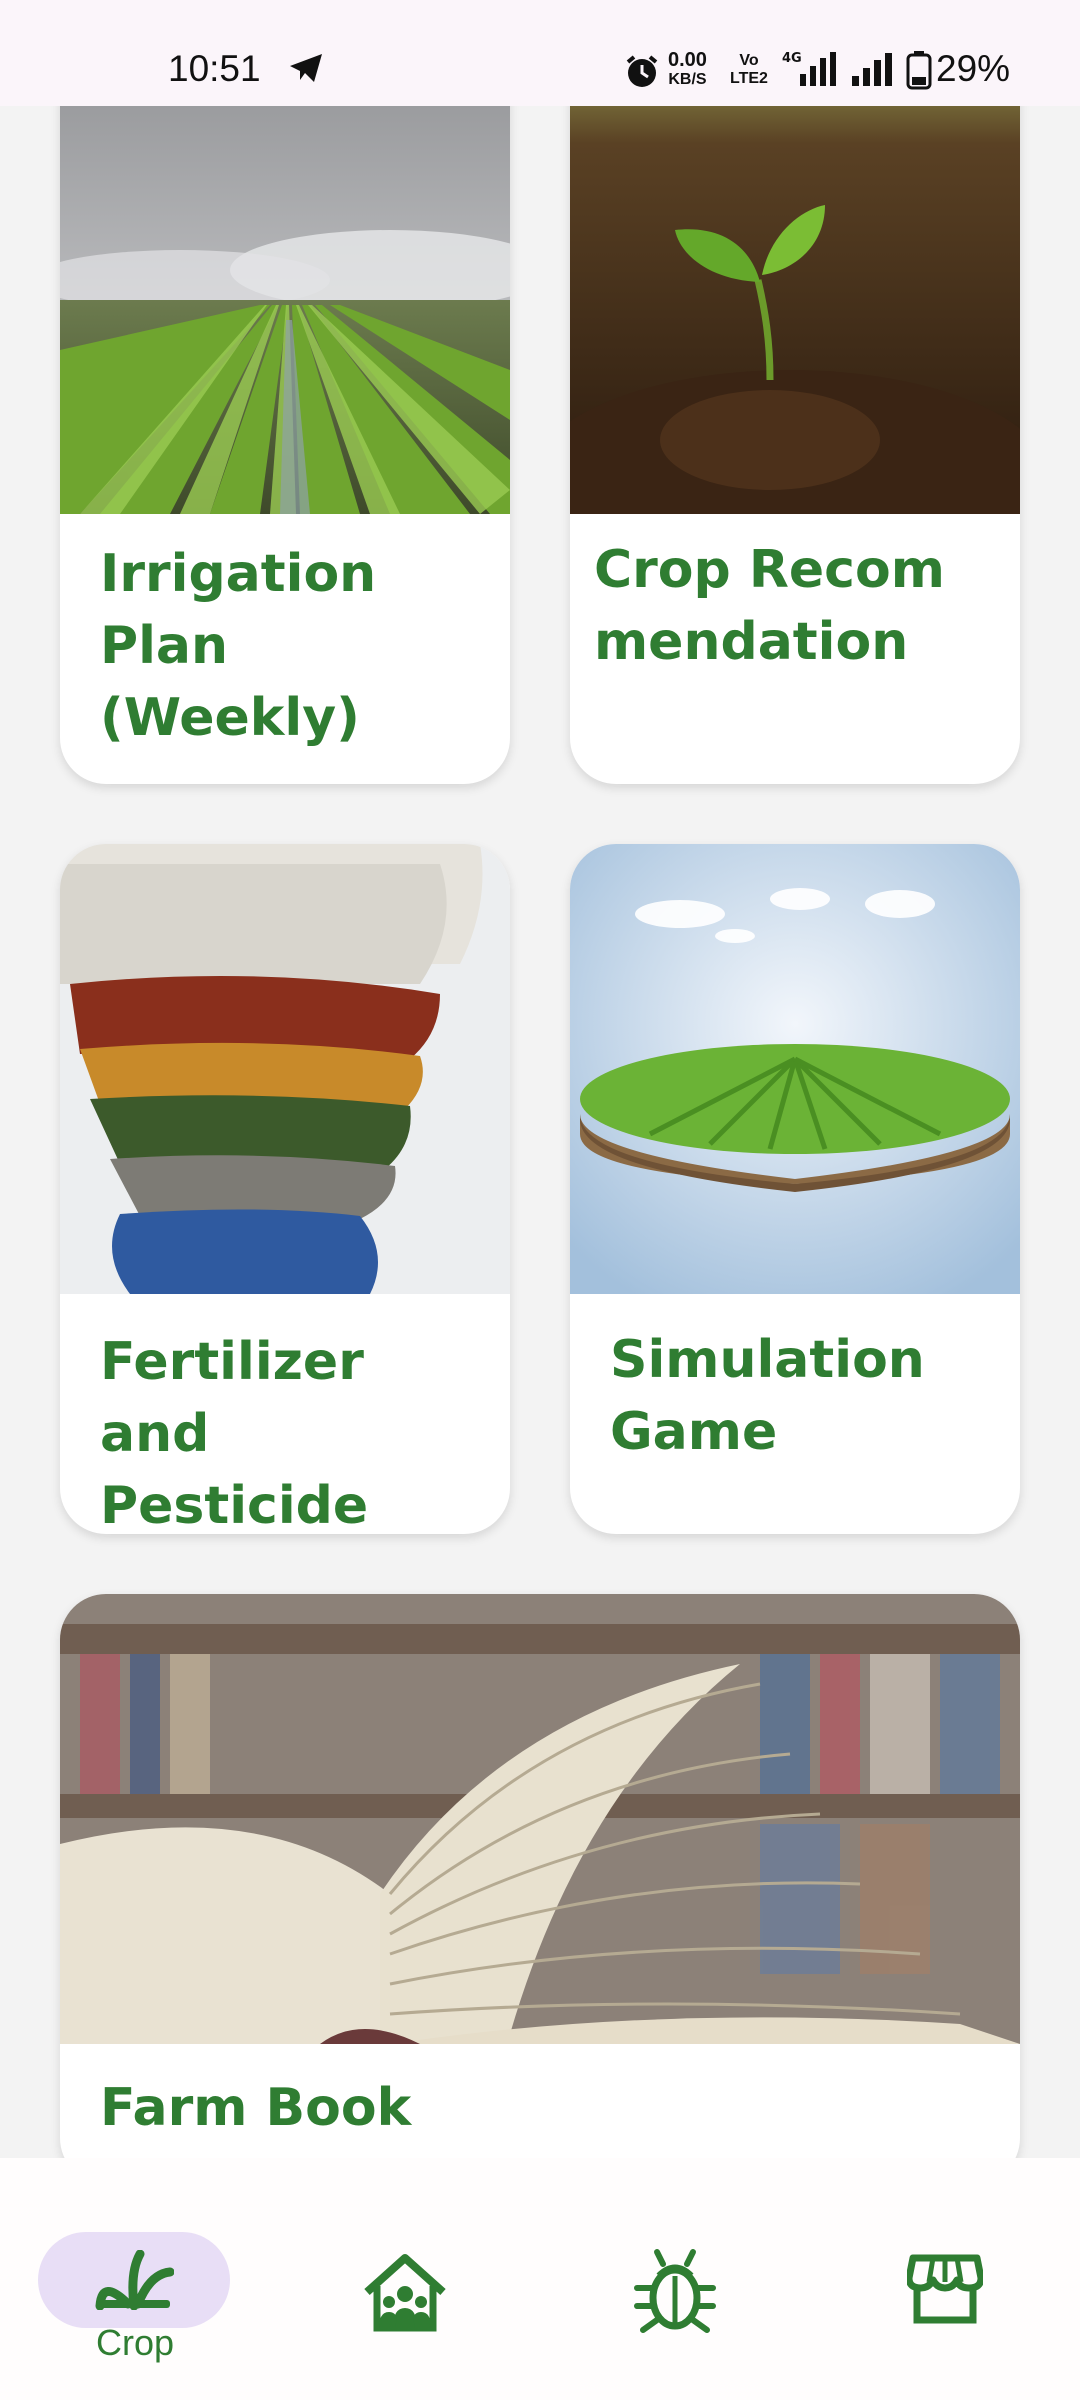 The height and width of the screenshot is (2400, 1080). What do you see at coordinates (973, 68) in the screenshot?
I see `battery-percent: 29%` at bounding box center [973, 68].